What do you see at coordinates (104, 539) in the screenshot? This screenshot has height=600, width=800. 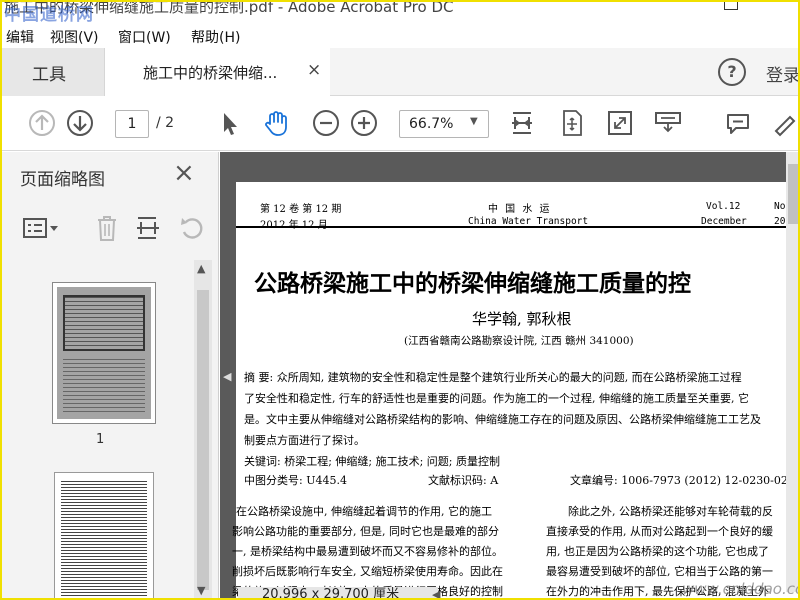 I see `thumbnail-2-text` at bounding box center [104, 539].